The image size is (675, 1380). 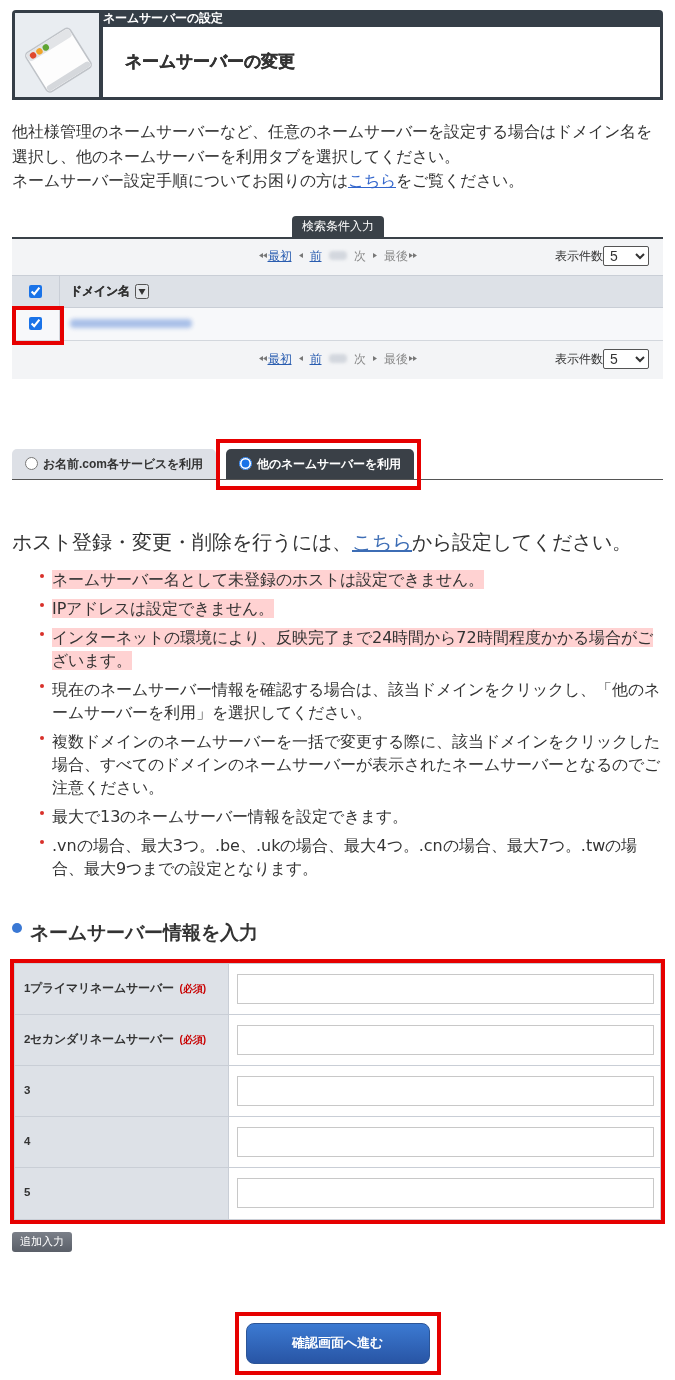 I want to click on field-label: 3, so click(x=27, y=1090).